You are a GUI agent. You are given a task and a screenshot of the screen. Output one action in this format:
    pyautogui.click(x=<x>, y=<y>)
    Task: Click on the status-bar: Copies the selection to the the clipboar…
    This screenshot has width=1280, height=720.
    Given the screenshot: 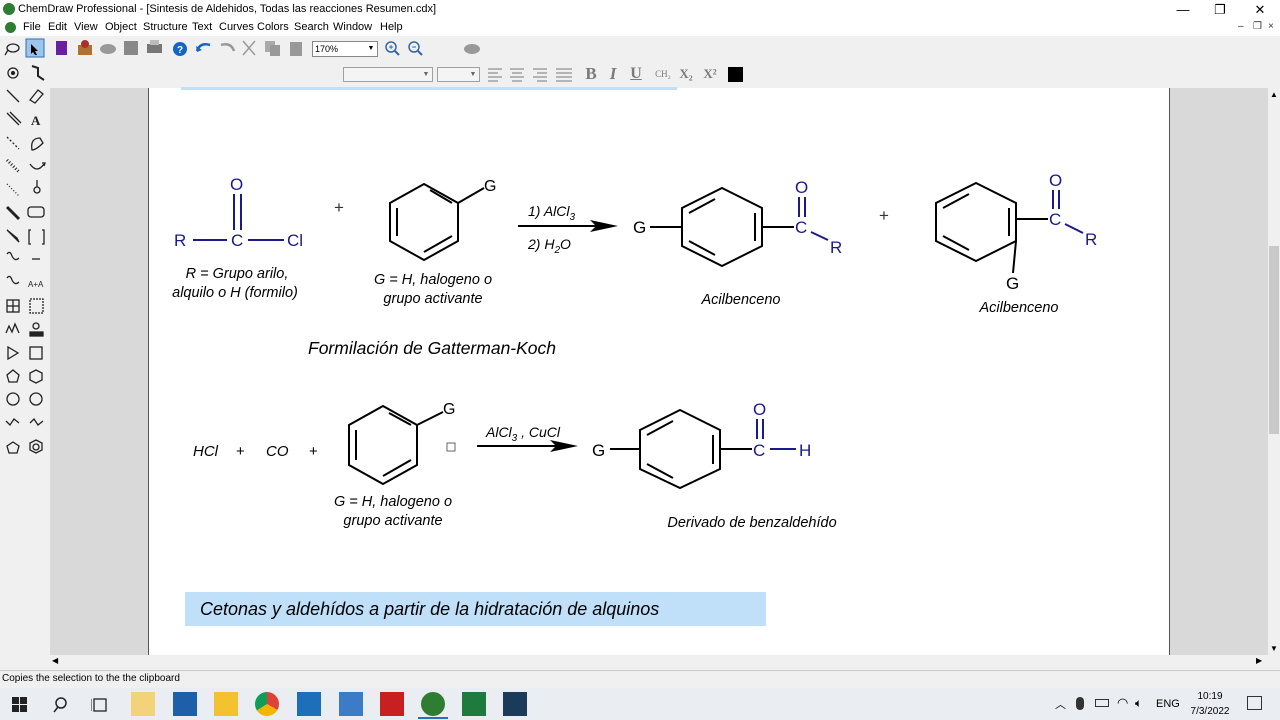 What is the action you would take?
    pyautogui.click(x=640, y=678)
    